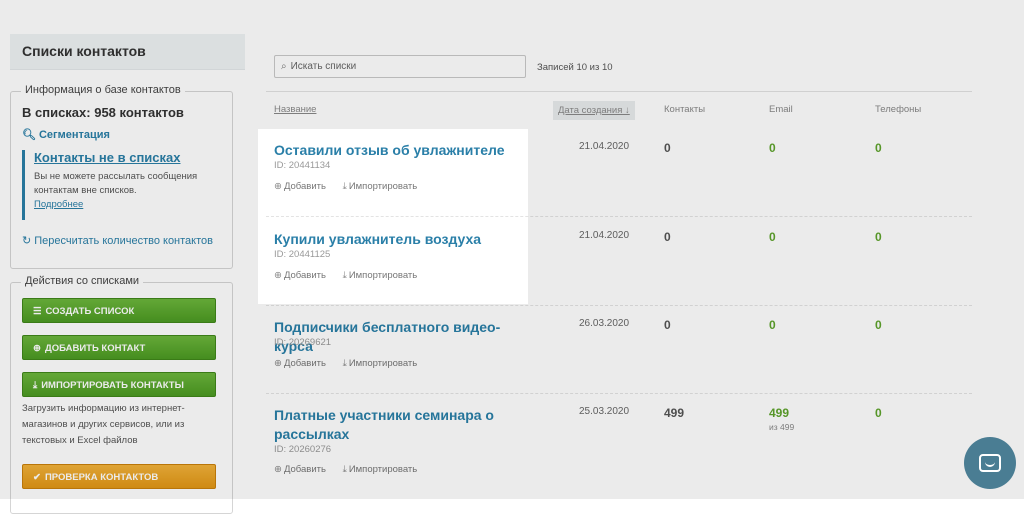 The height and width of the screenshot is (514, 1024). What do you see at coordinates (400, 66) in the screenshot?
I see `search-input: ⌕ Искать списки` at bounding box center [400, 66].